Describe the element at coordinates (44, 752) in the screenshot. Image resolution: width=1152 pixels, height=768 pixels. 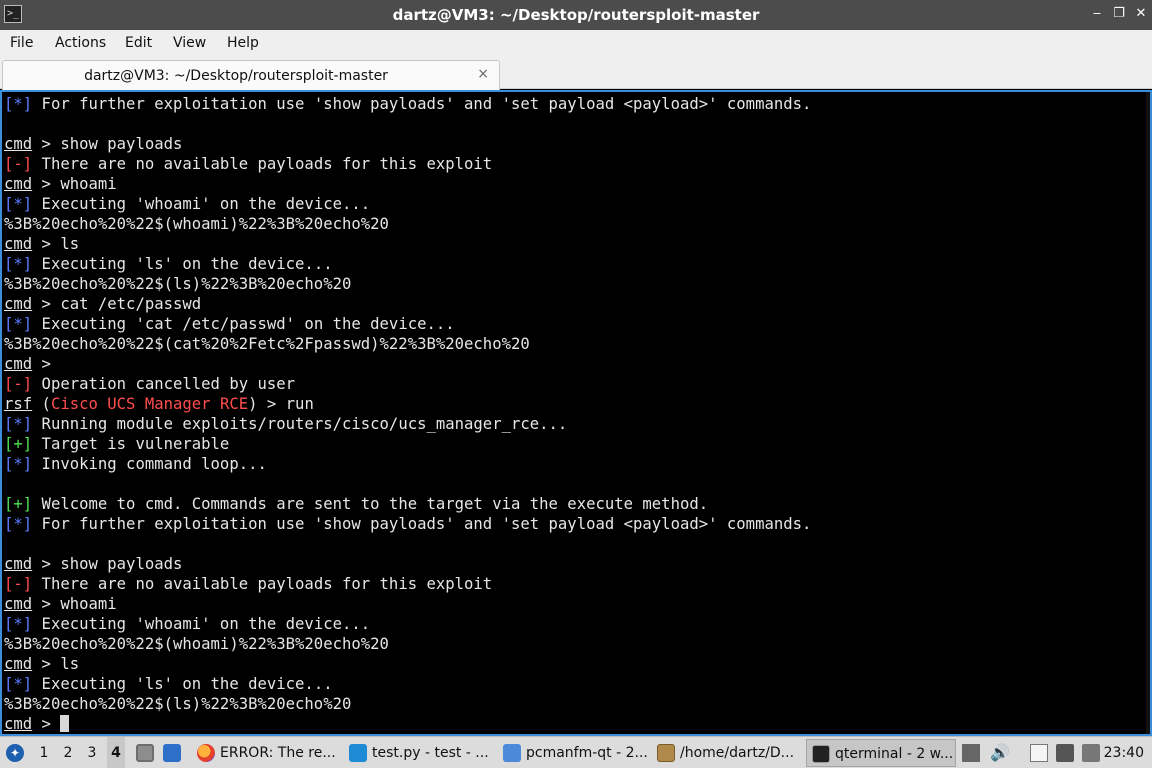
I see `desktop-1: 1` at that location.